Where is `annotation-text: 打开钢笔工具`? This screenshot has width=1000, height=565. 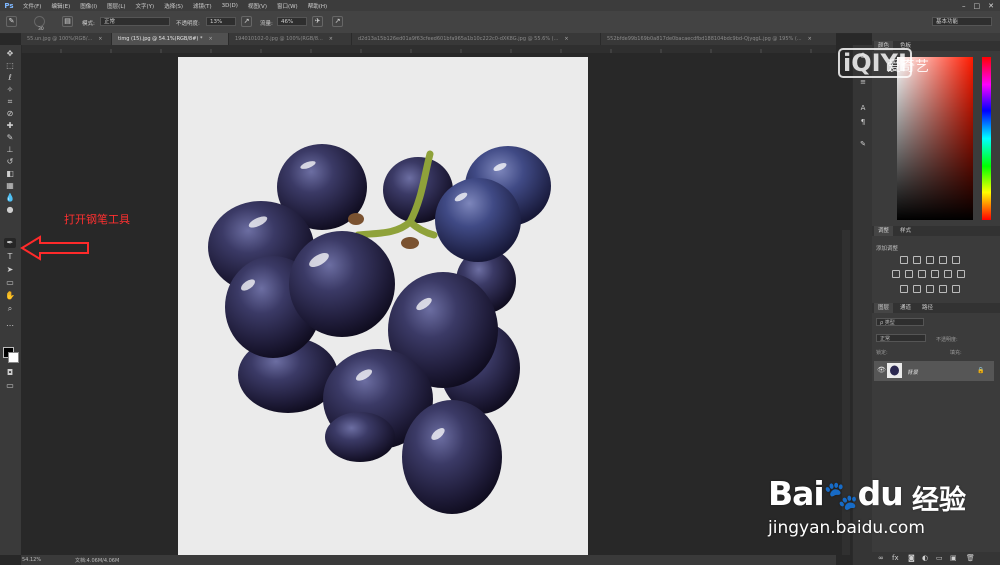
annotation-text: 打开钢笔工具 is located at coordinates (97, 219).